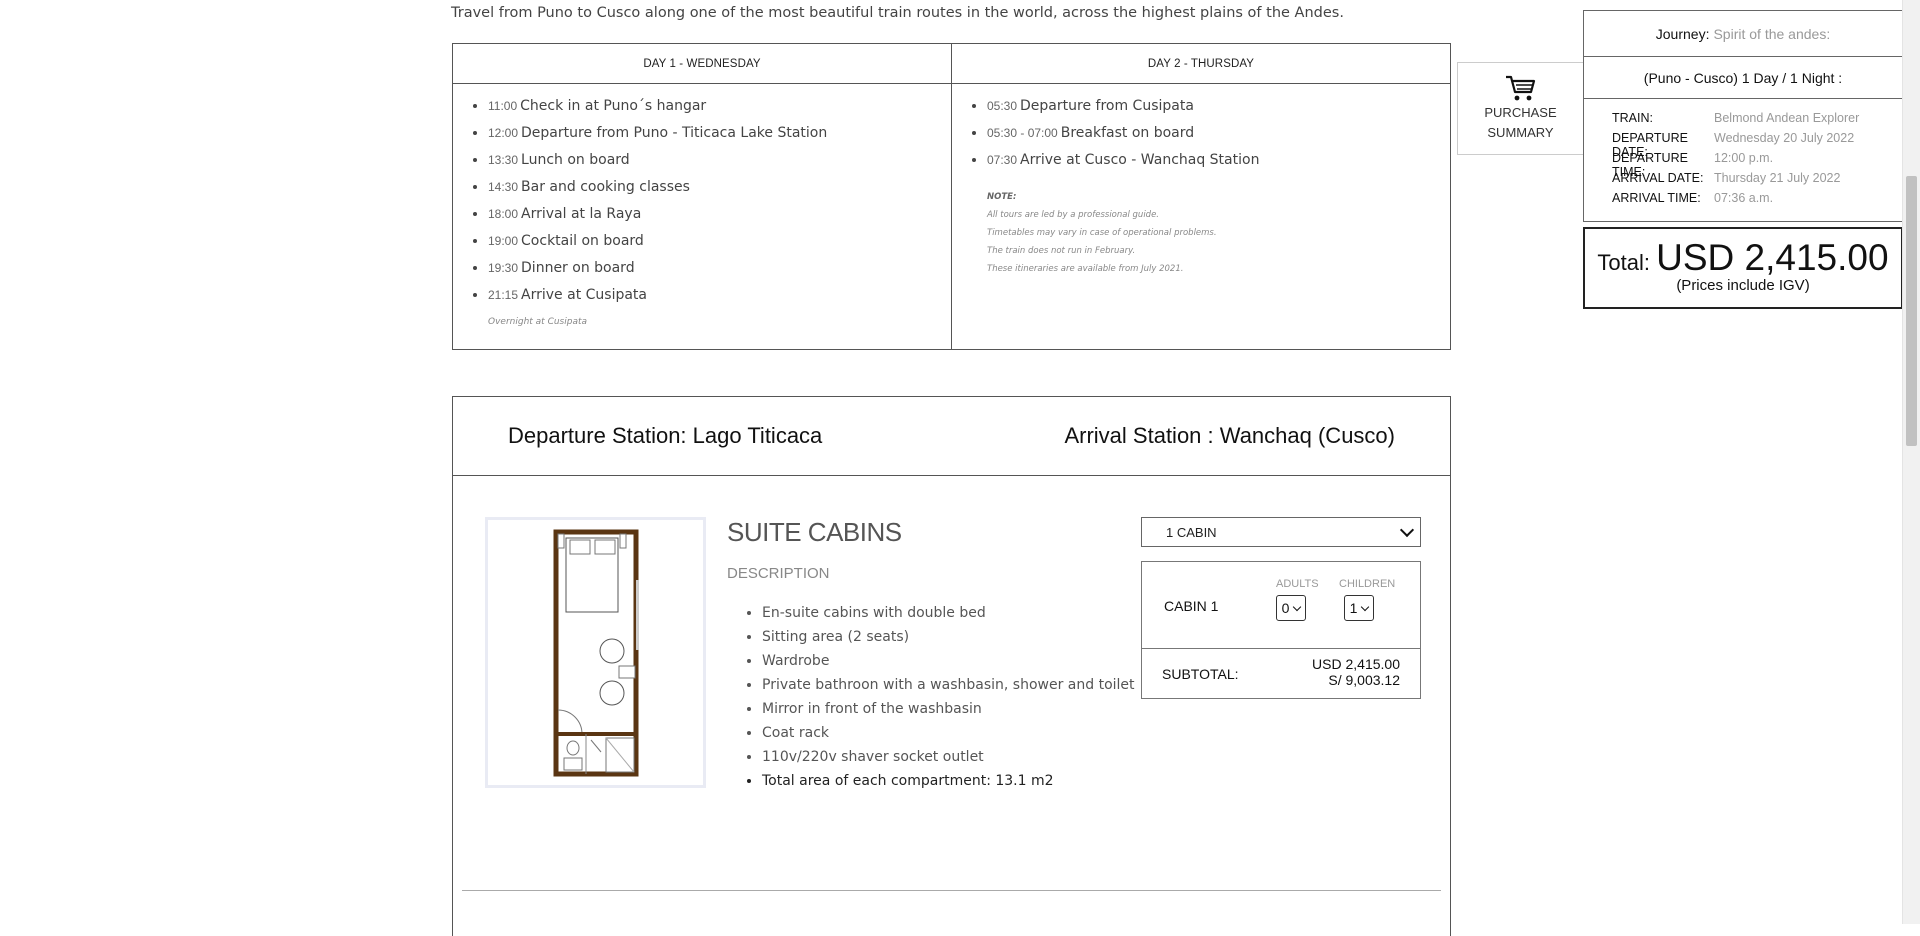  Describe the element at coordinates (948, 665) in the screenshot. I see `list-item: Wardrobe` at that location.